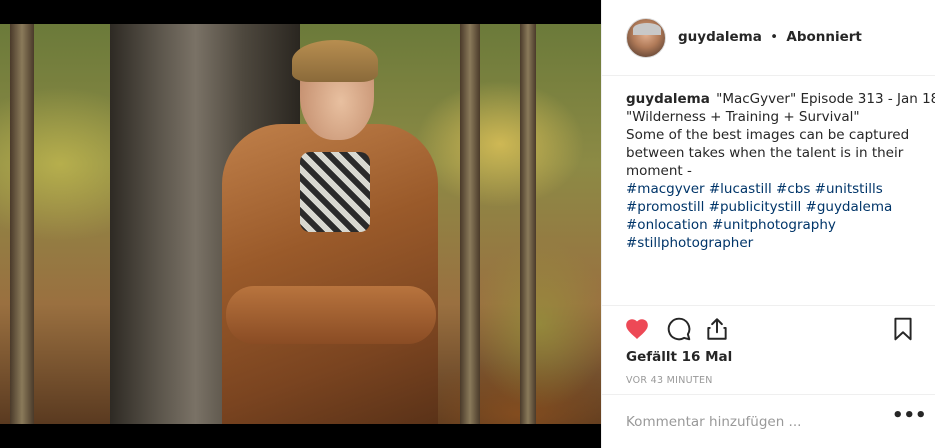 Image resolution: width=935 pixels, height=448 pixels. Describe the element at coordinates (331, 315) in the screenshot. I see `person-arms` at that location.